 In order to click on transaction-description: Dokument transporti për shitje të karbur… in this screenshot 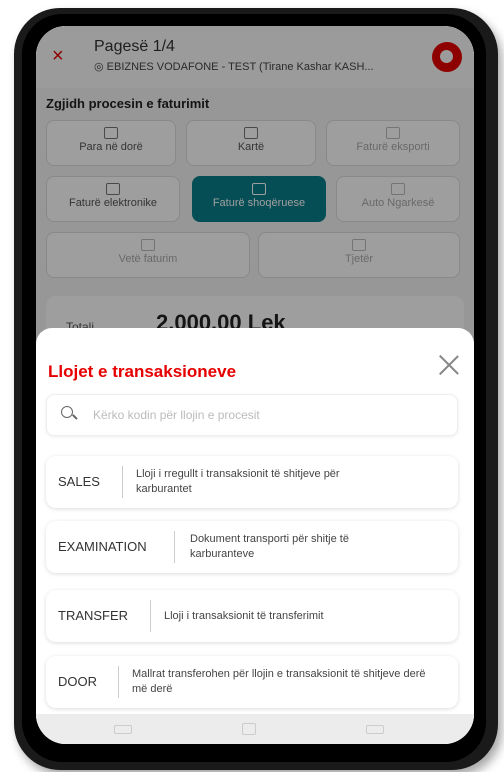, I will do `click(269, 546)`.